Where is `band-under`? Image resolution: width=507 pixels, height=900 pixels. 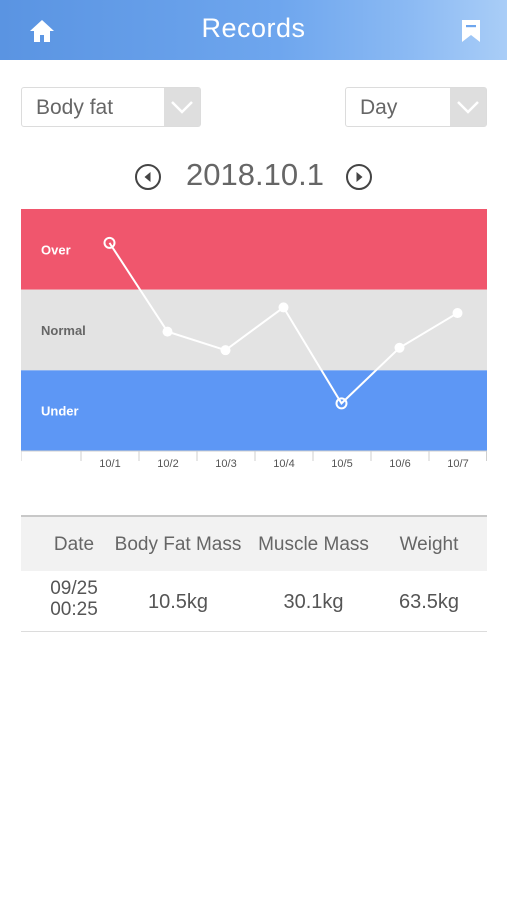
band-under is located at coordinates (254, 410).